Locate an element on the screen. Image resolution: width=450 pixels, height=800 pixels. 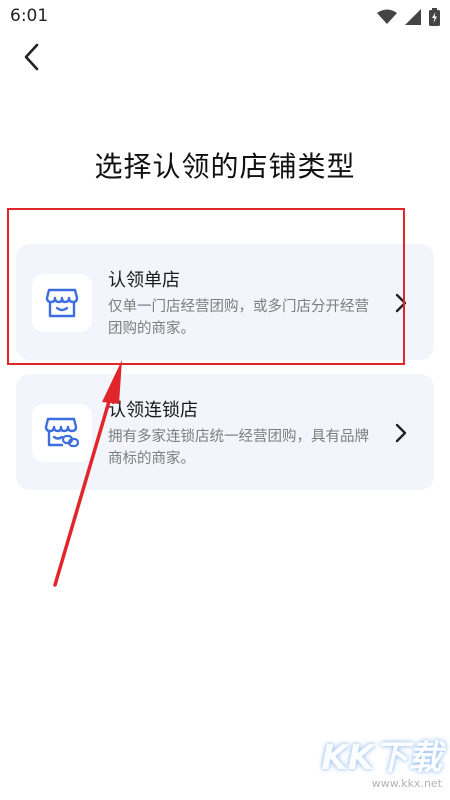
card-description: 拥有多家连锁店统一经营团购，具有品牌商标的商家。 is located at coordinates (238, 448).